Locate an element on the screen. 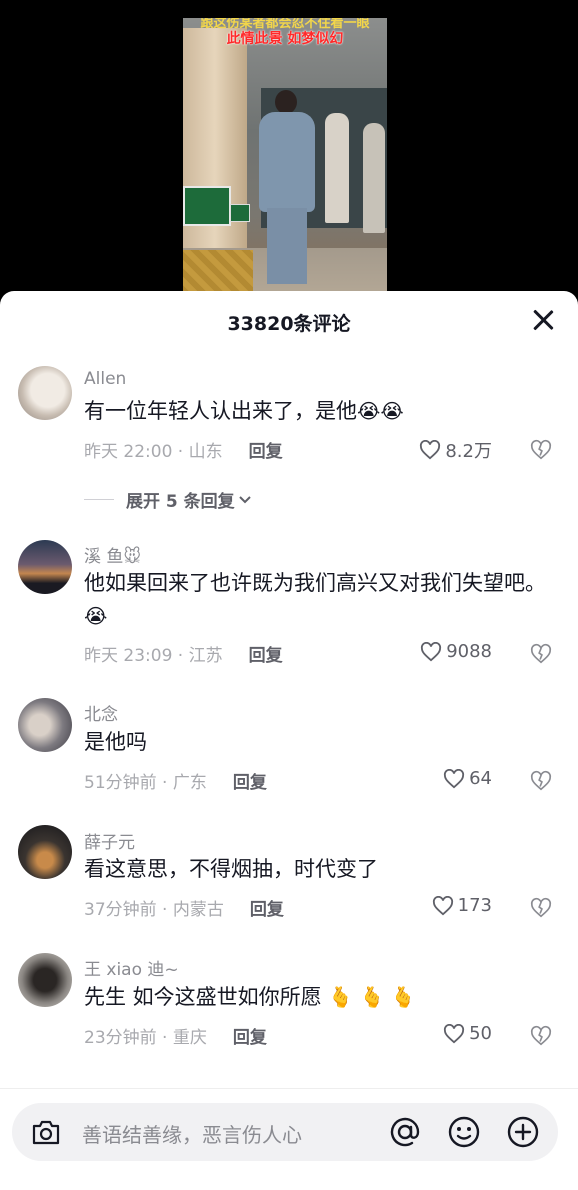 The image size is (578, 1190). comment-author: 北念 is located at coordinates (101, 712).